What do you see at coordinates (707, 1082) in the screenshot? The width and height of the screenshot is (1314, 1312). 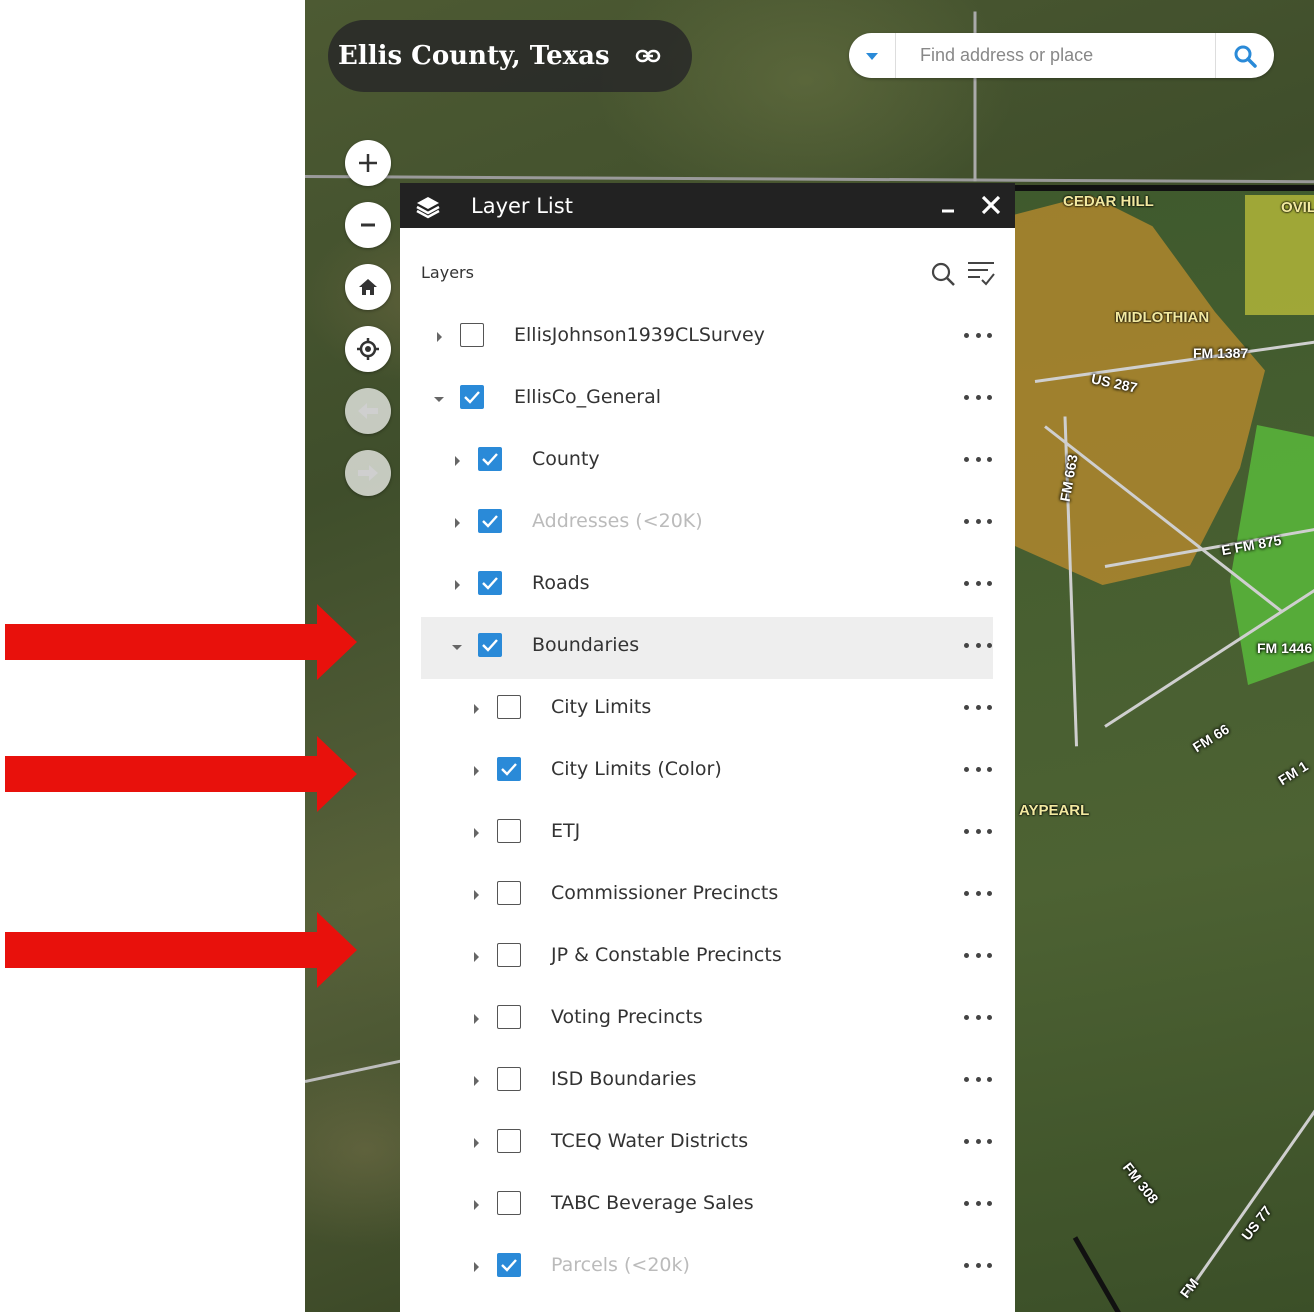 I see `layer-row: ISD Boundaries` at bounding box center [707, 1082].